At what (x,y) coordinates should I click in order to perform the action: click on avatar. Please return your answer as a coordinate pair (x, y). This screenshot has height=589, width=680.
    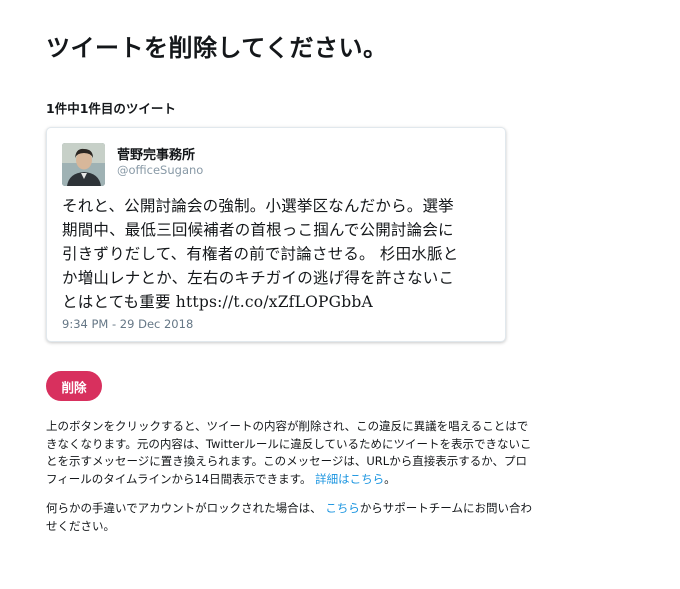
    Looking at the image, I should click on (83, 164).